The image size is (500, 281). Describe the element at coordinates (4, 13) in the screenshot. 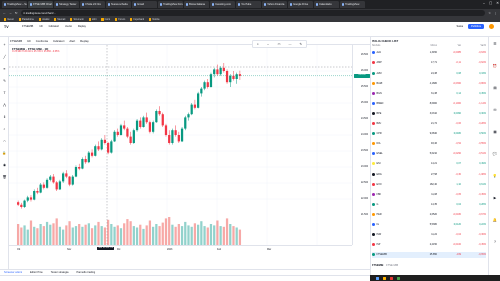

I see `back-icon: ←` at that location.